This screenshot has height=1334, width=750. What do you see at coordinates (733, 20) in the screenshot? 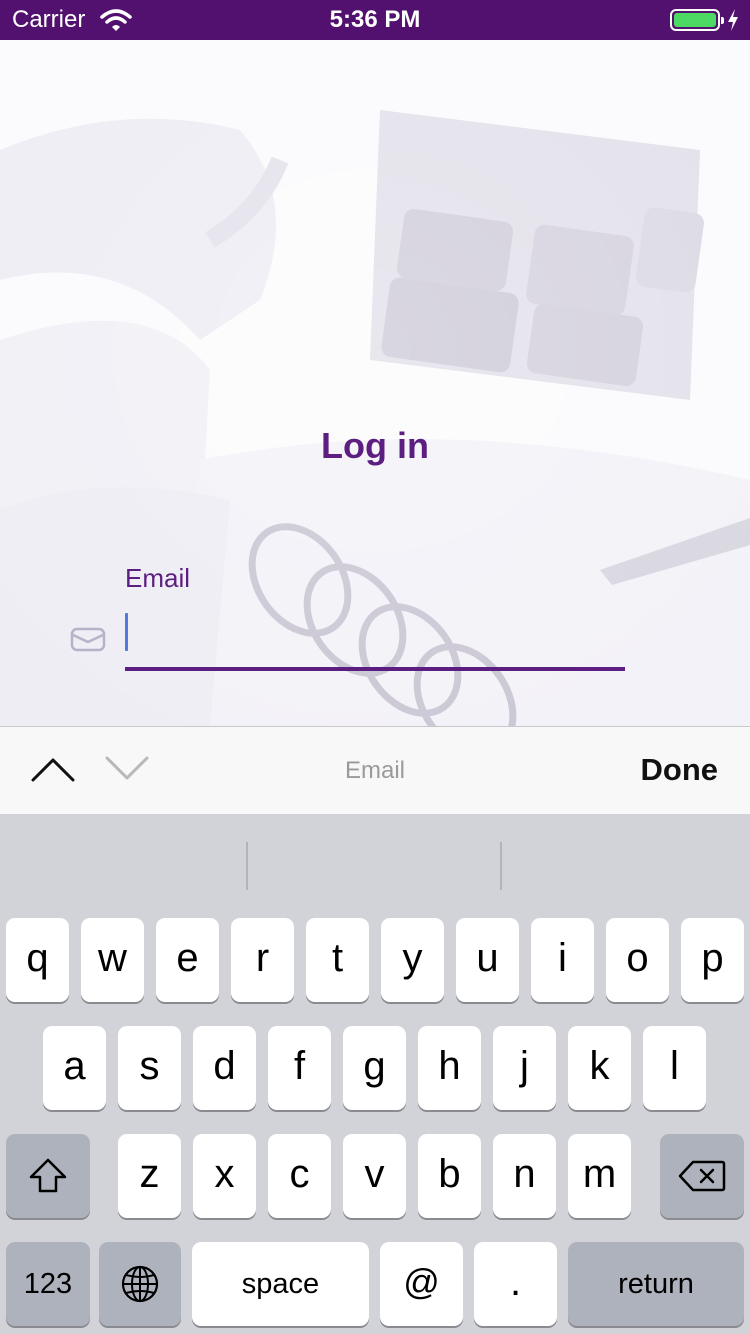
I see `bolt-icon` at bounding box center [733, 20].